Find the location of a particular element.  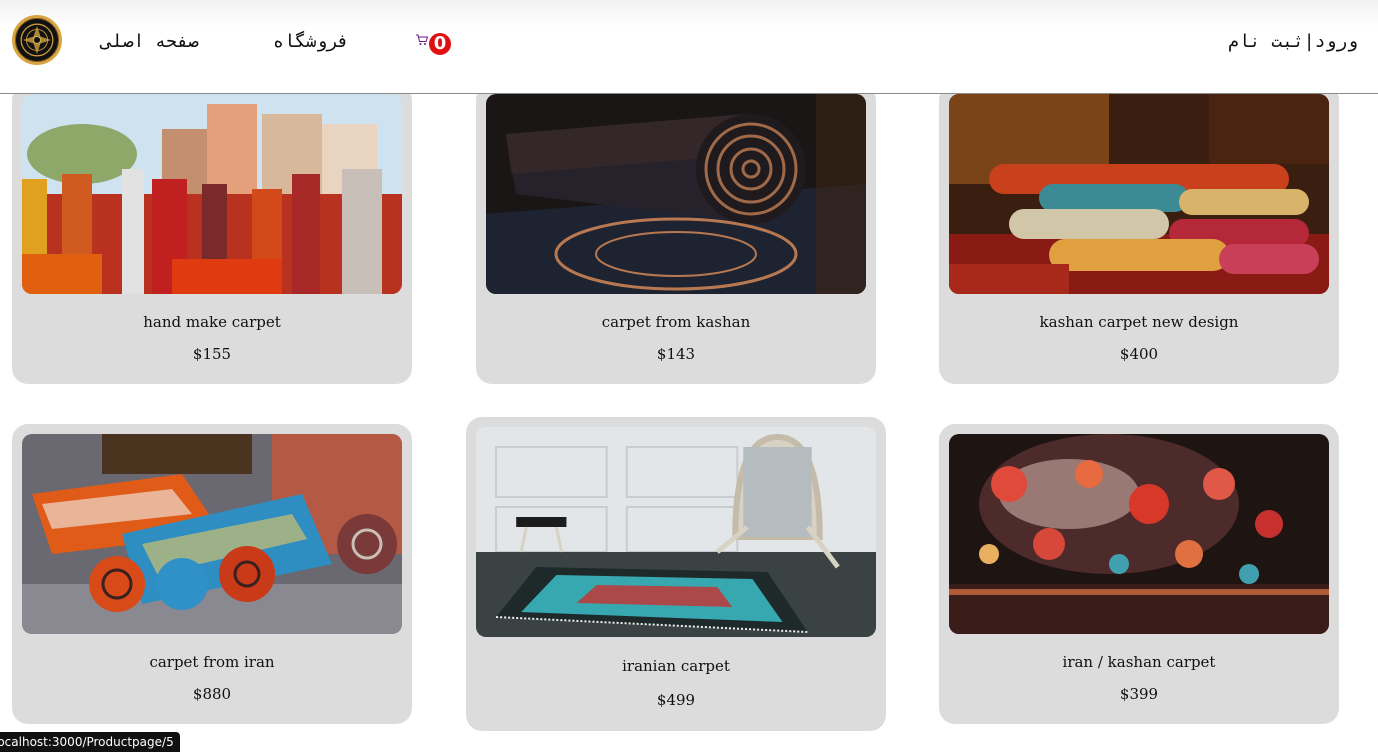

status-url-text: localhost:3000/Productpage/5 is located at coordinates (87, 742).